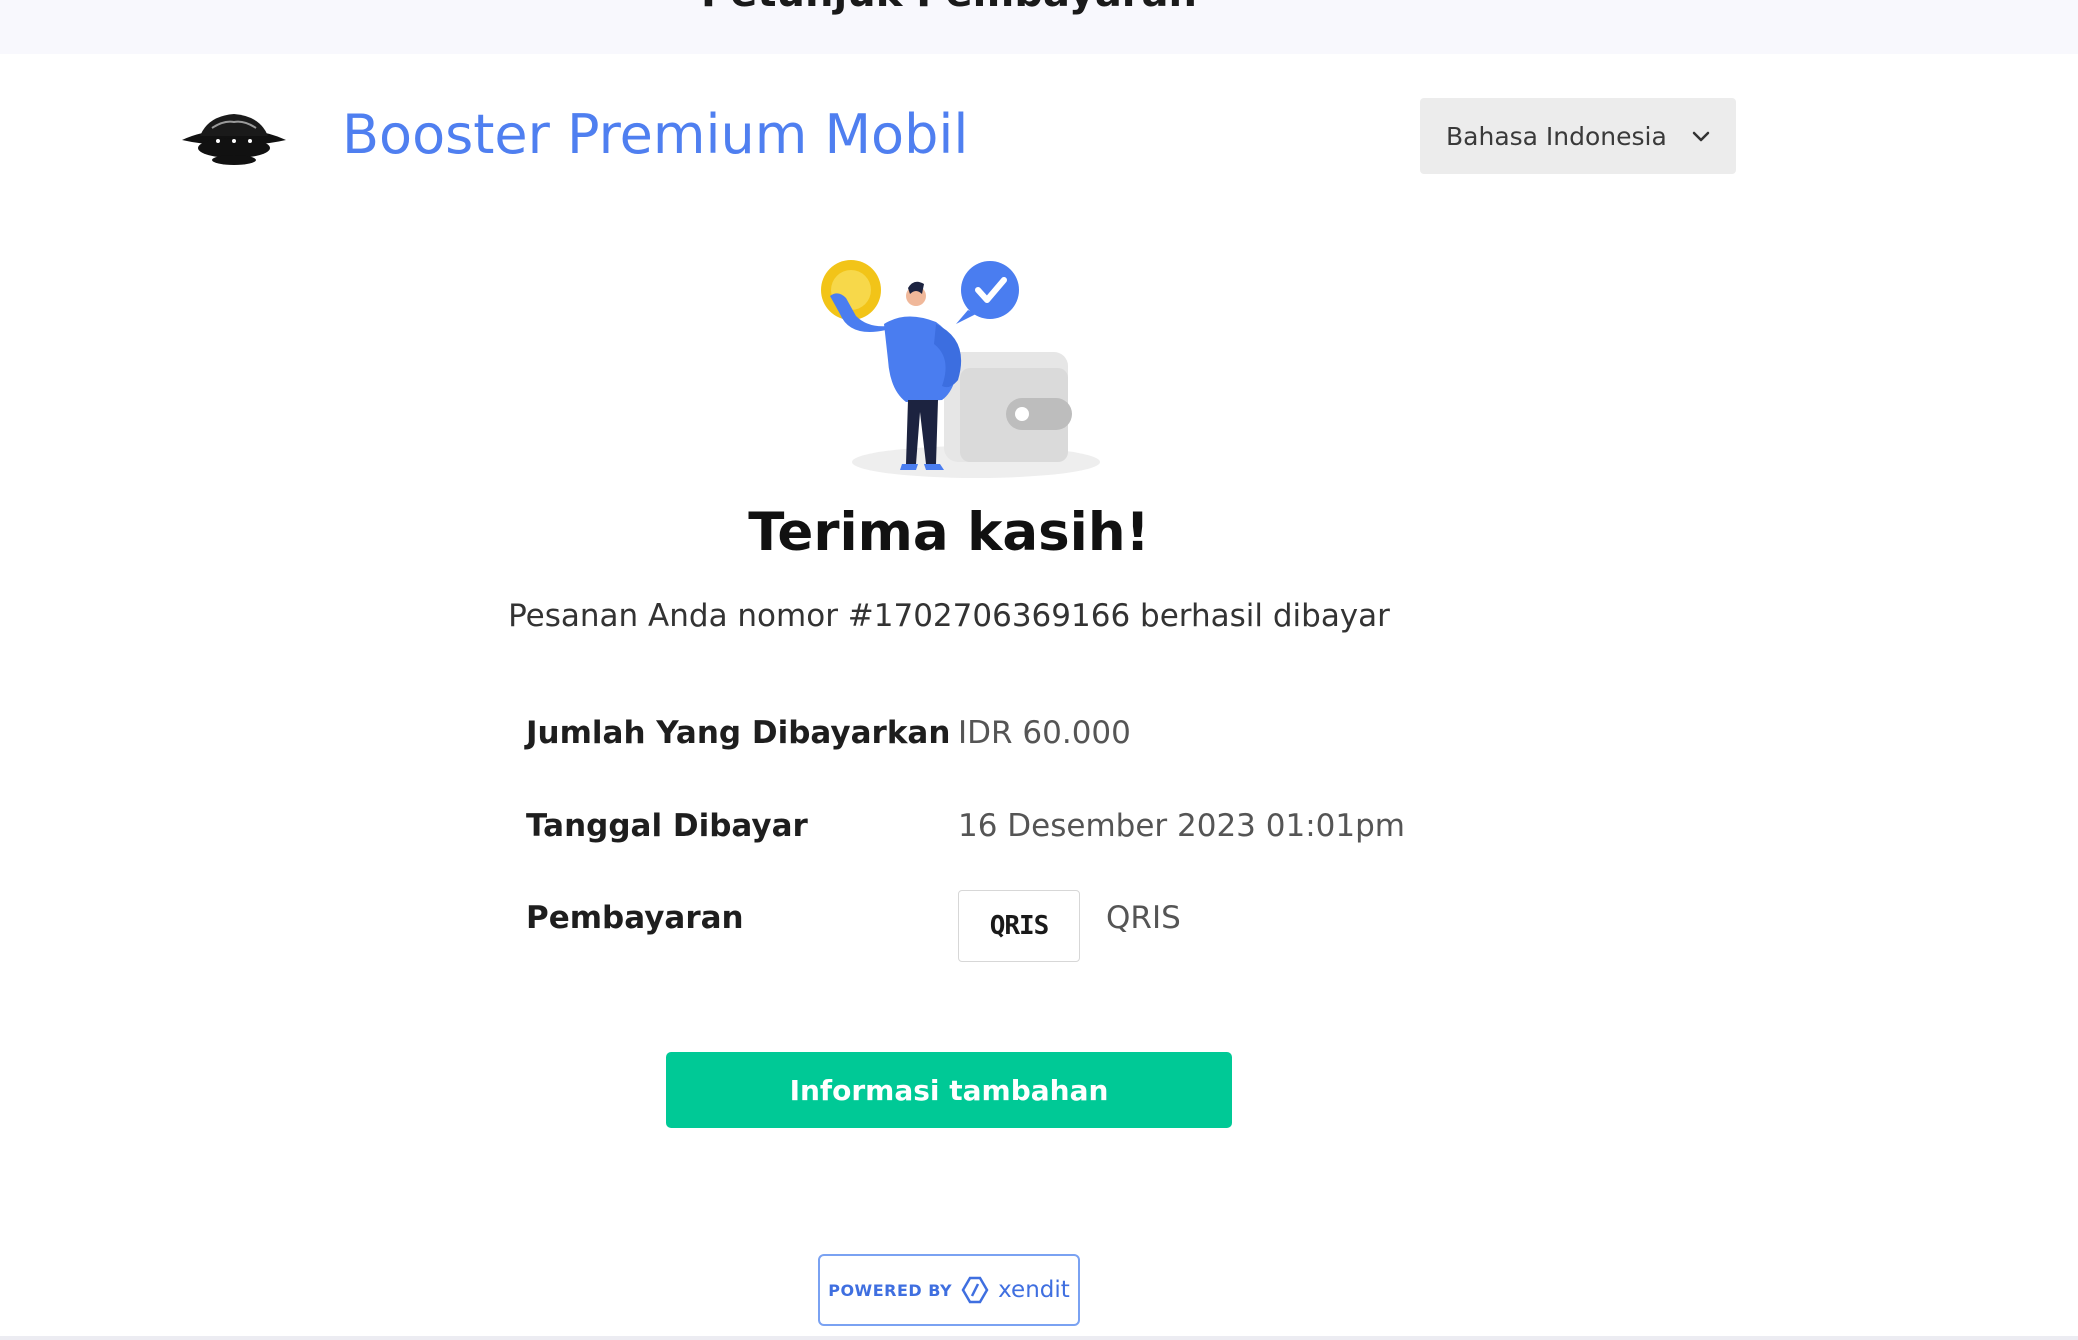 Image resolution: width=2078 pixels, height=1340 pixels. Describe the element at coordinates (890, 1290) in the screenshot. I see `powered-by-label: POWERED BY` at that location.